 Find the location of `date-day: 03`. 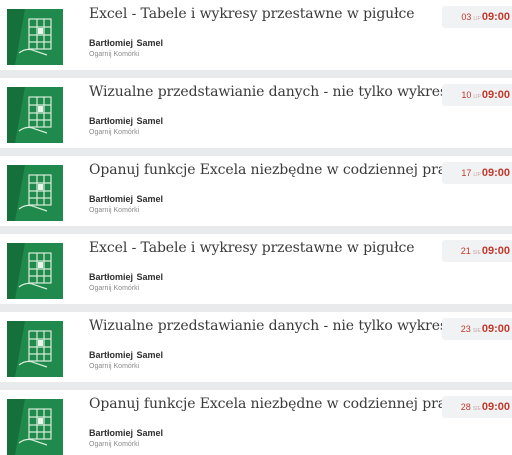

date-day: 03 is located at coordinates (466, 17).